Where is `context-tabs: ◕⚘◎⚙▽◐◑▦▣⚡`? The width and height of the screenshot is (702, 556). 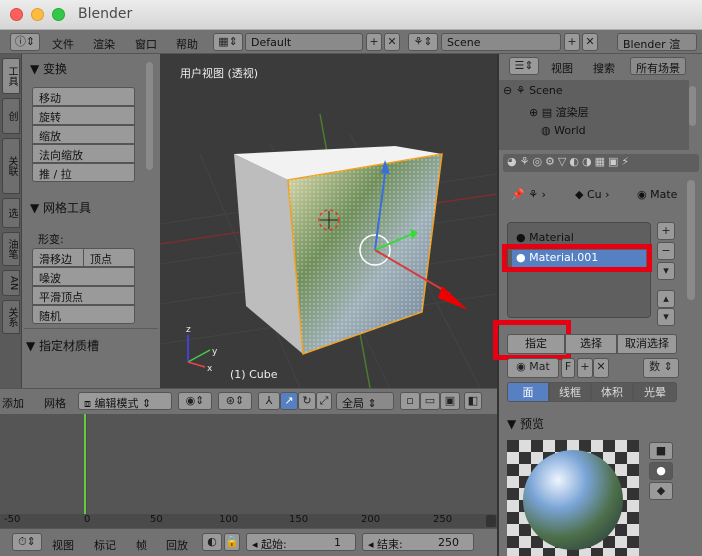 context-tabs: ◕⚘◎⚙▽◐◑▦▣⚡ is located at coordinates (601, 163).